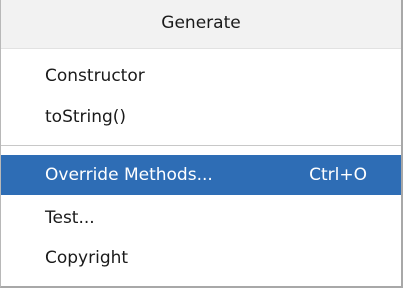 This screenshot has width=404, height=290. What do you see at coordinates (338, 175) in the screenshot?
I see `menu-item-shortcut: Ctrl+O` at bounding box center [338, 175].